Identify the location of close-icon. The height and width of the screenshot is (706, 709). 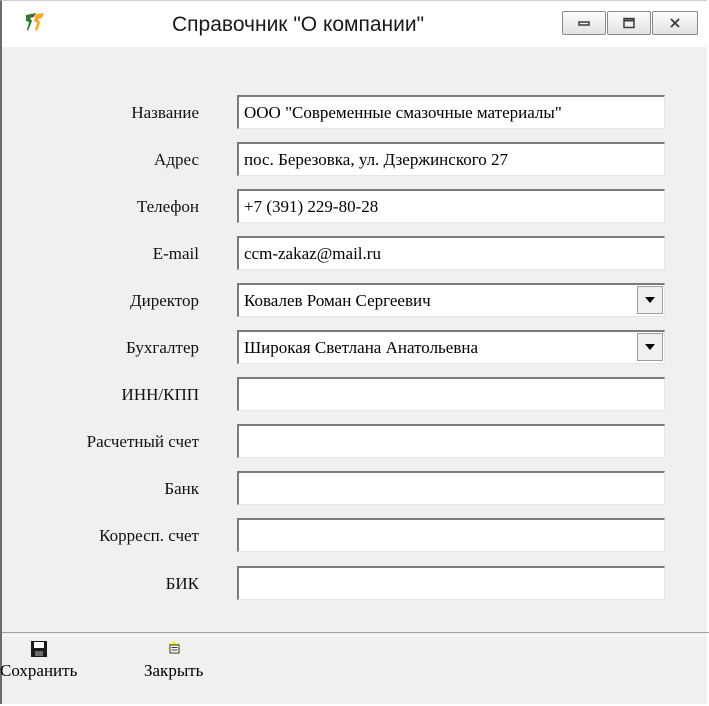
(675, 23).